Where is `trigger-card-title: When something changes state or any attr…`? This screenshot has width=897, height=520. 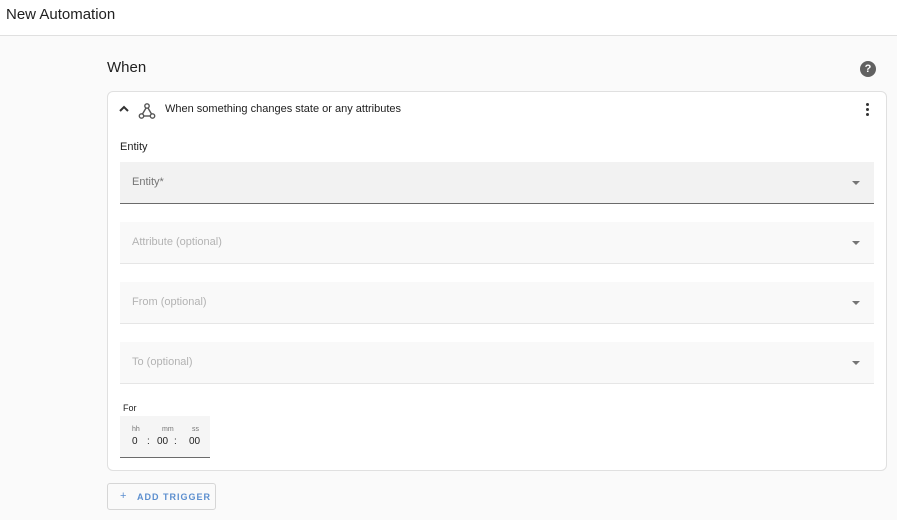 trigger-card-title: When something changes state or any attr… is located at coordinates (283, 109).